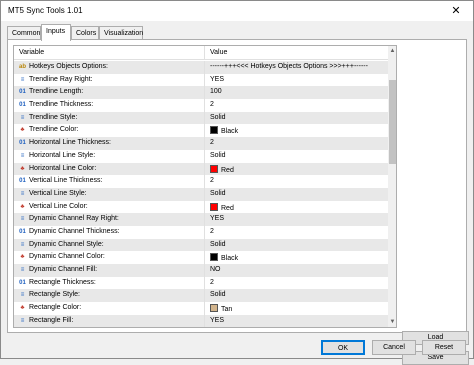 The height and width of the screenshot is (365, 474). I want to click on table-row: ♣ Vertical Line Color: Red, so click(201, 207).